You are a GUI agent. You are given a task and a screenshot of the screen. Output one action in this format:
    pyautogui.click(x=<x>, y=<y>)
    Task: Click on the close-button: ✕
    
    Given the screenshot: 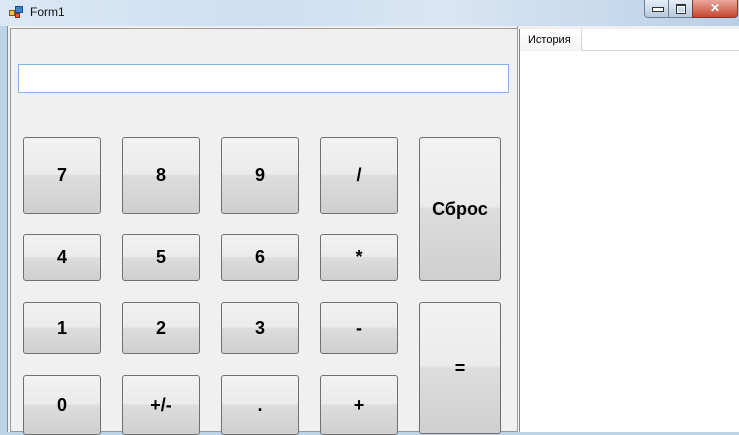 What is the action you would take?
    pyautogui.click(x=715, y=9)
    